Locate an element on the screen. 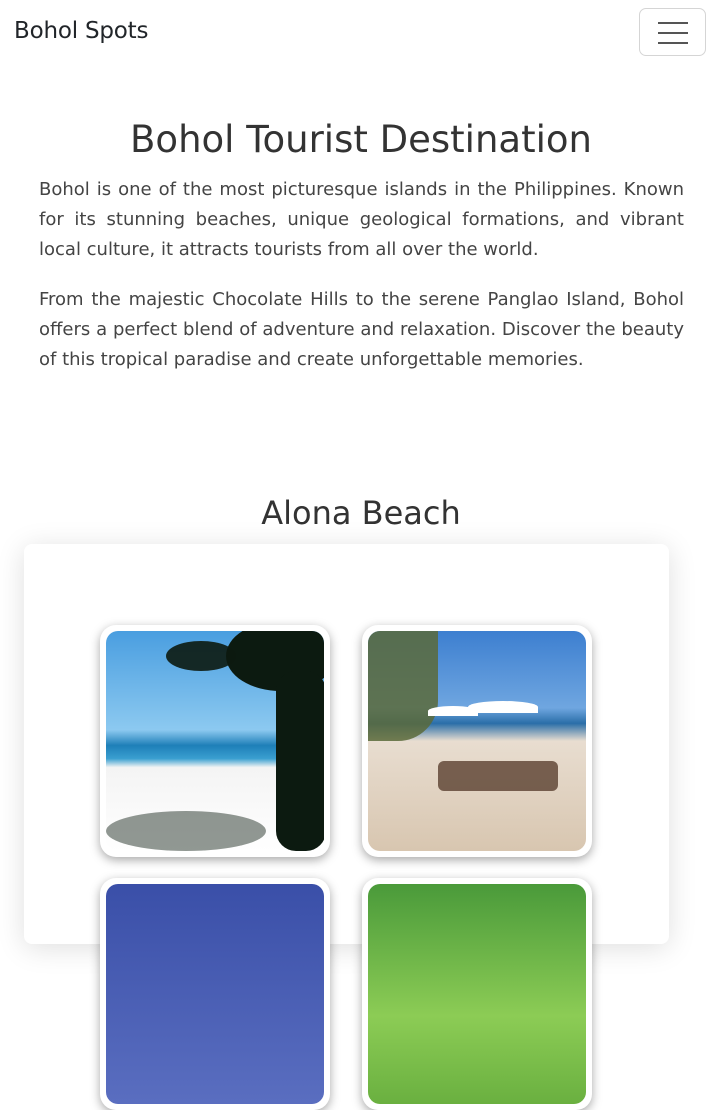 The height and width of the screenshot is (1110, 722). gallery-photo-beach-umbrellas is located at coordinates (477, 741).